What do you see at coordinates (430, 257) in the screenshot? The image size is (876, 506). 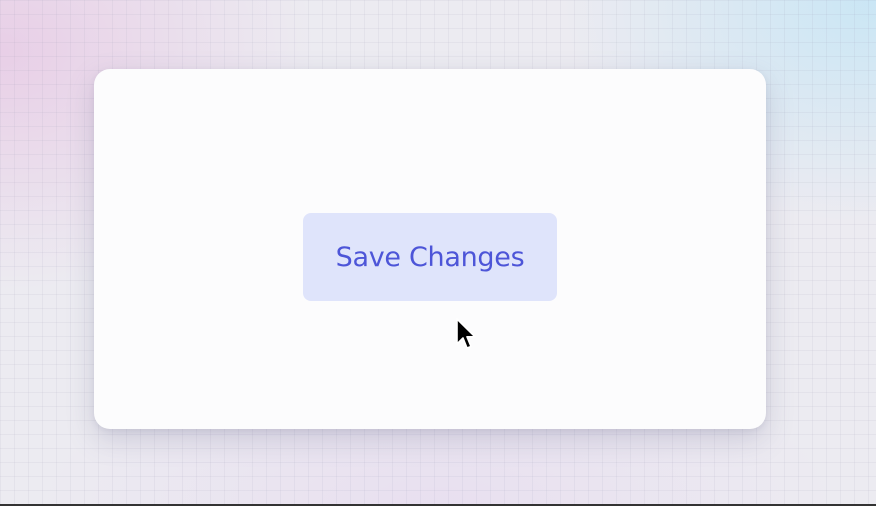 I see `save-changes-button: Save Changes` at bounding box center [430, 257].